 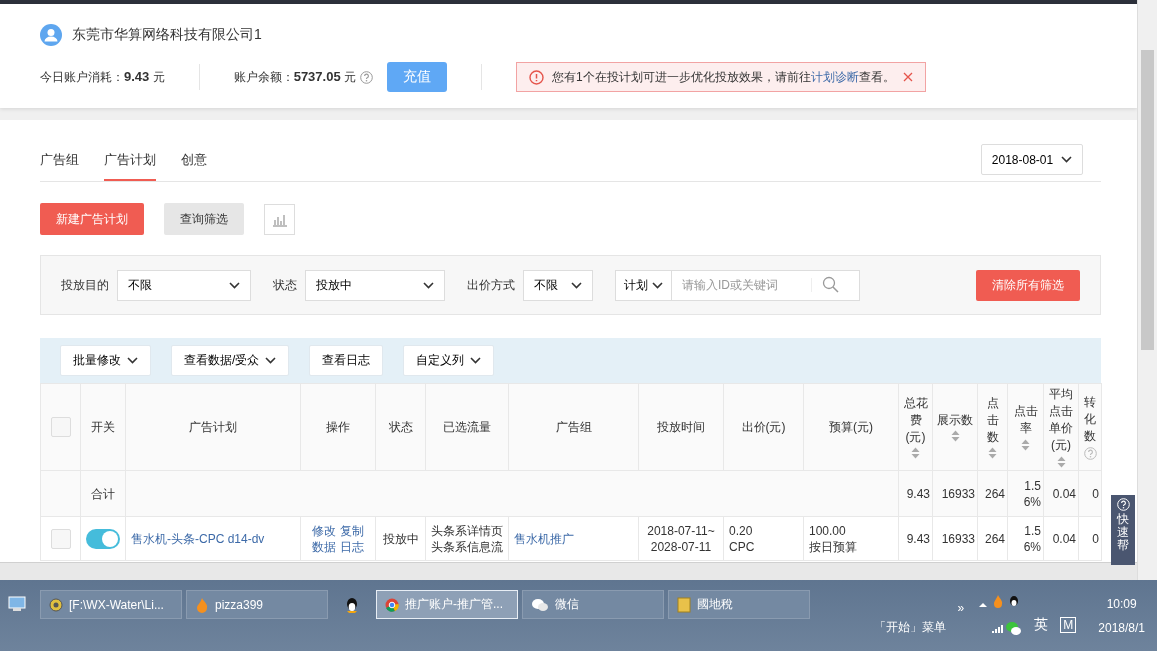 I want to click on vertical-scrollbar, so click(x=1147, y=290).